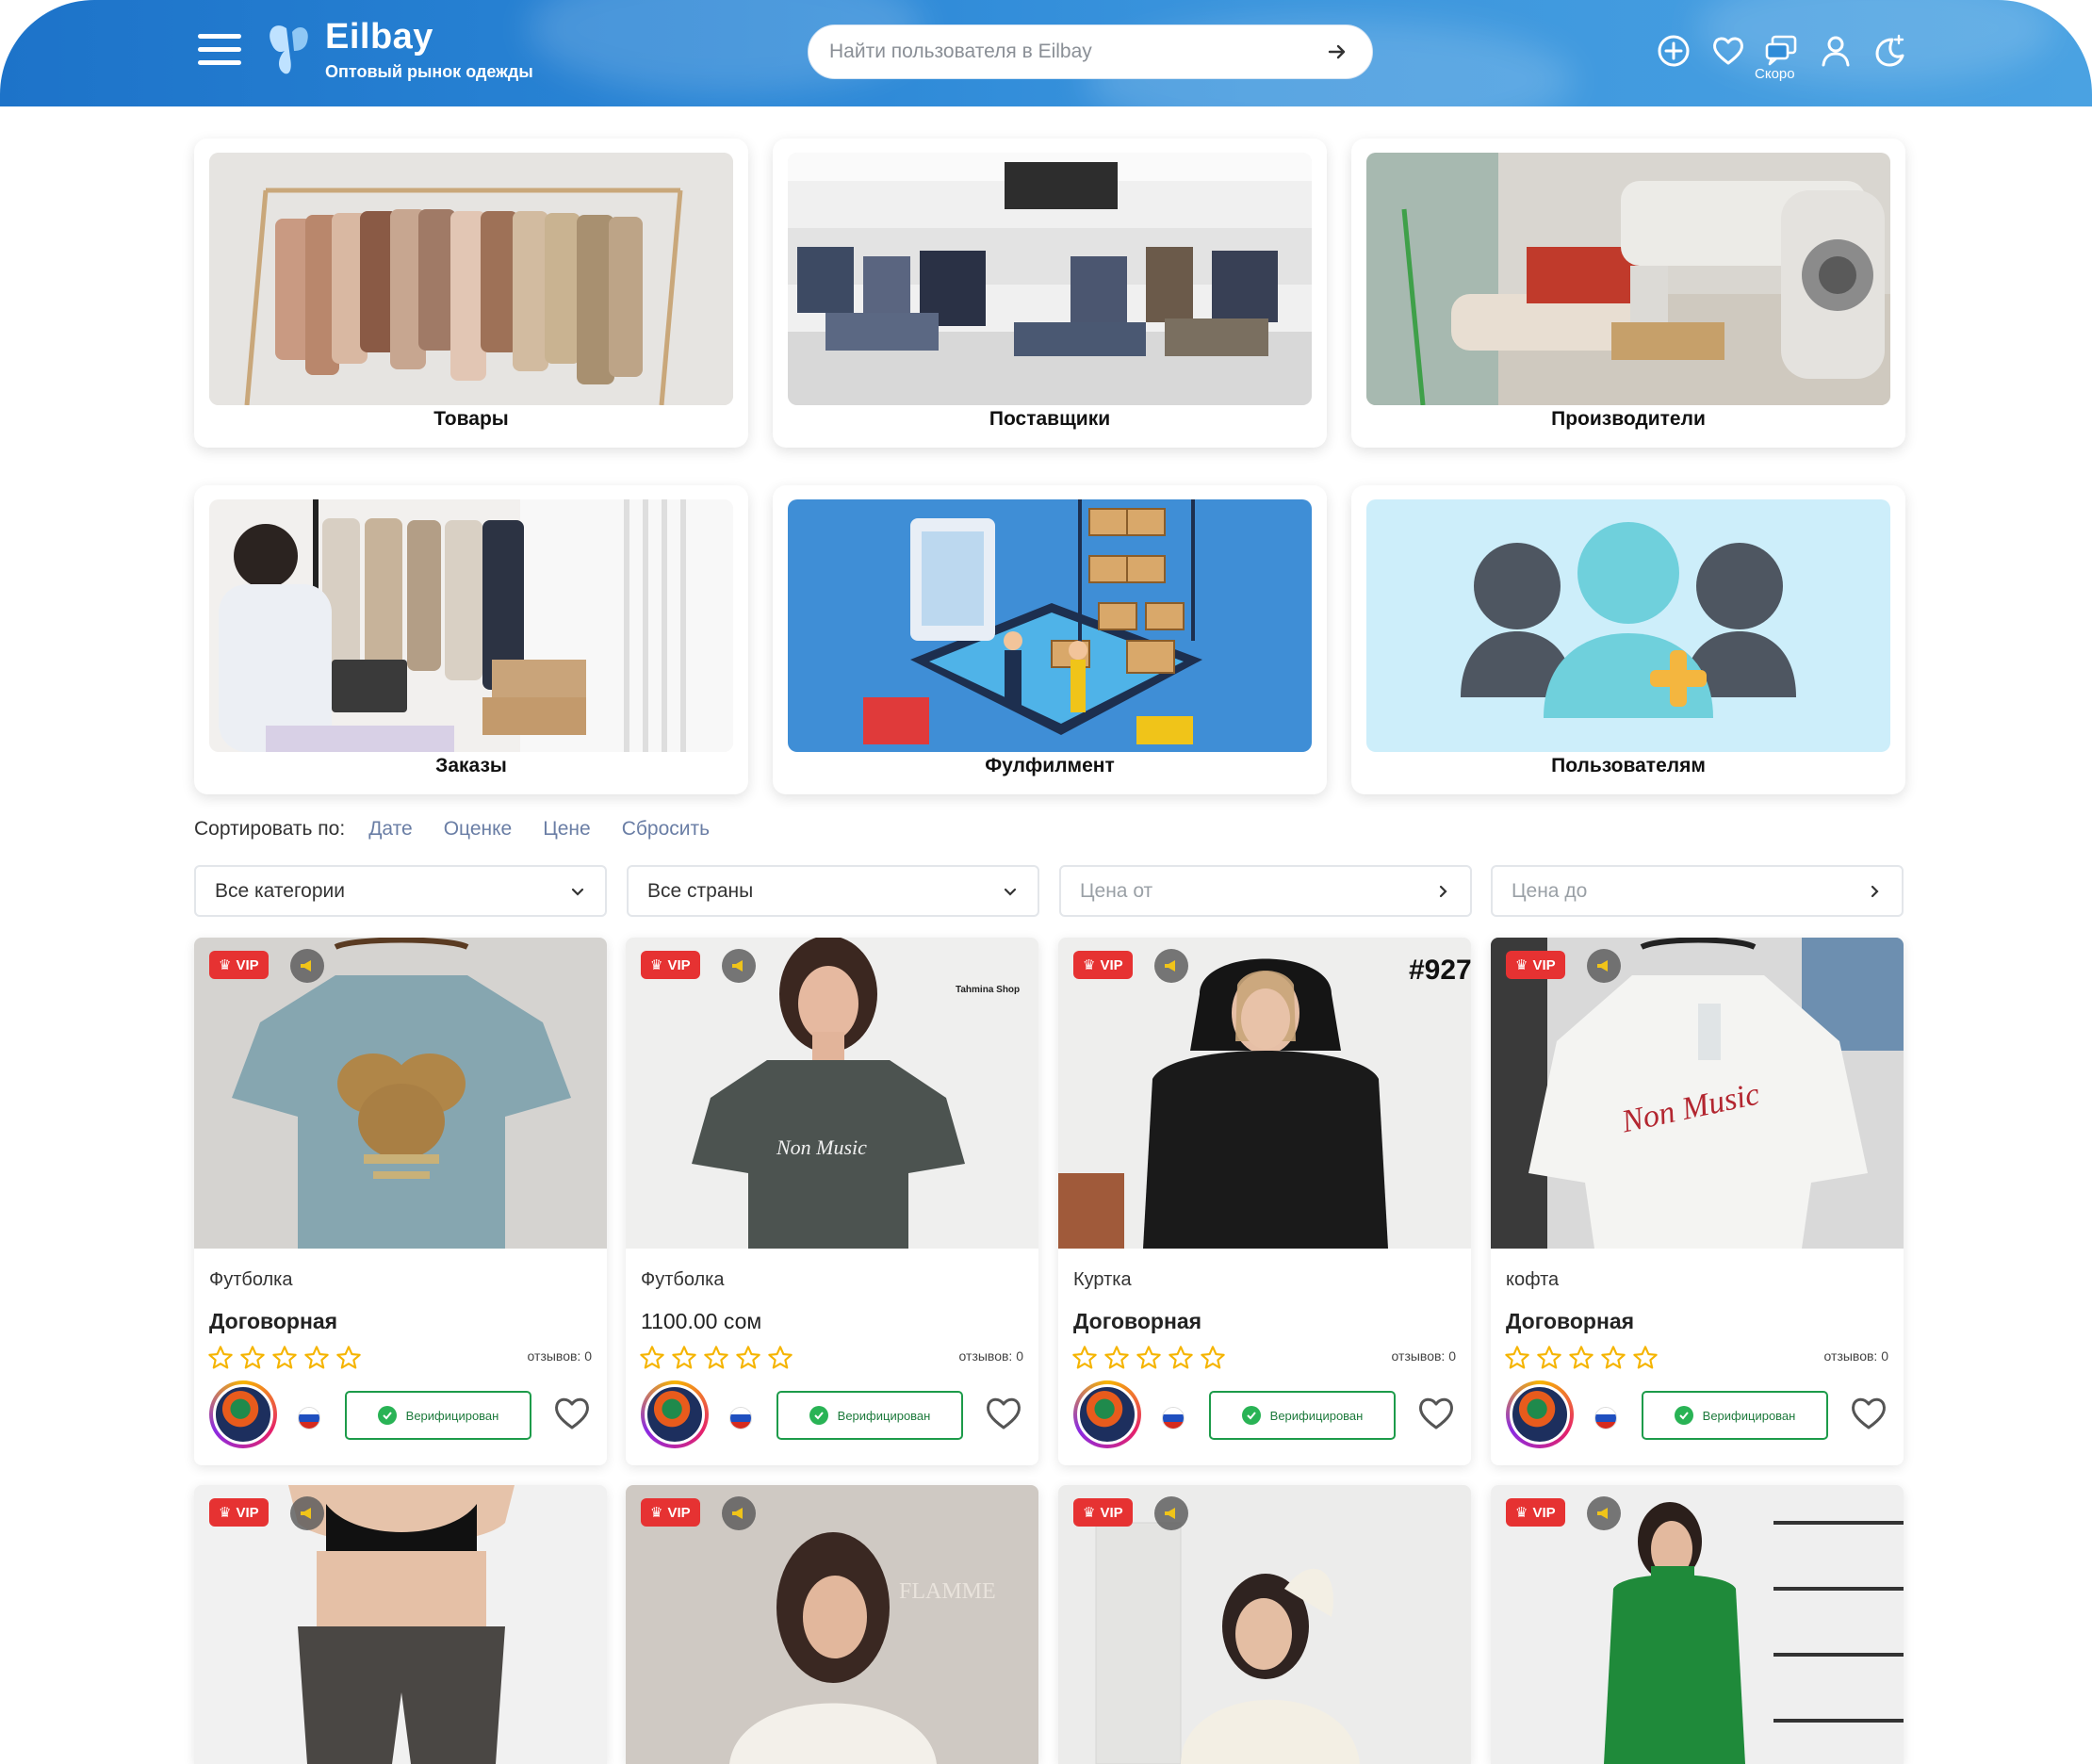 The height and width of the screenshot is (1764, 2092). Describe the element at coordinates (1337, 52) in the screenshot. I see `search-submit-icon` at that location.